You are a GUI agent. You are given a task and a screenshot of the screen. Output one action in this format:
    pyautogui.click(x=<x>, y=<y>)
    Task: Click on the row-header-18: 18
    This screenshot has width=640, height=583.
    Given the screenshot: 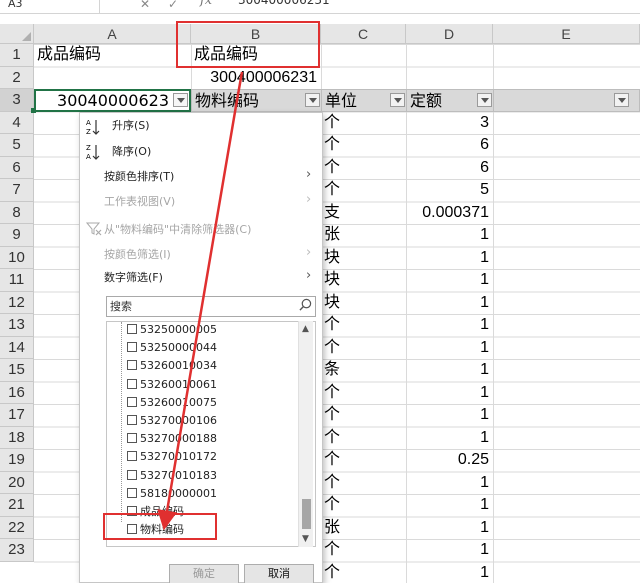 What is the action you would take?
    pyautogui.click(x=17, y=437)
    